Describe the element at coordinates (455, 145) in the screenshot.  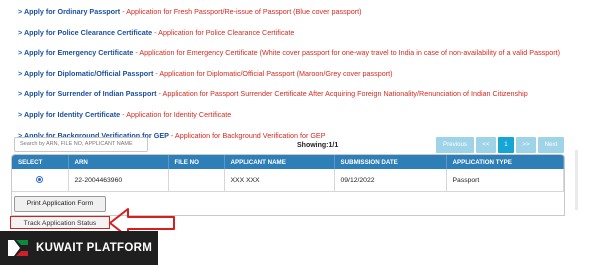
I see `previous-button: Previous` at that location.